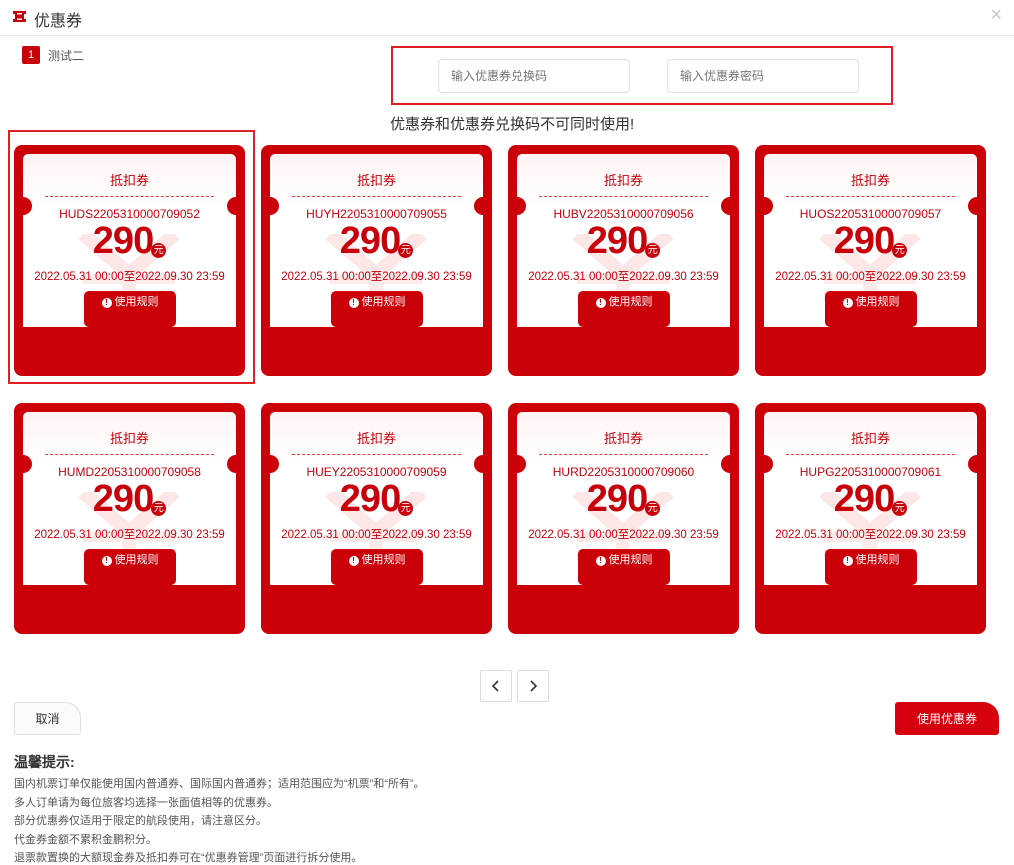 Image resolution: width=1014 pixels, height=865 pixels. I want to click on coupon-code: HUPG2205310000709061, so click(870, 472).